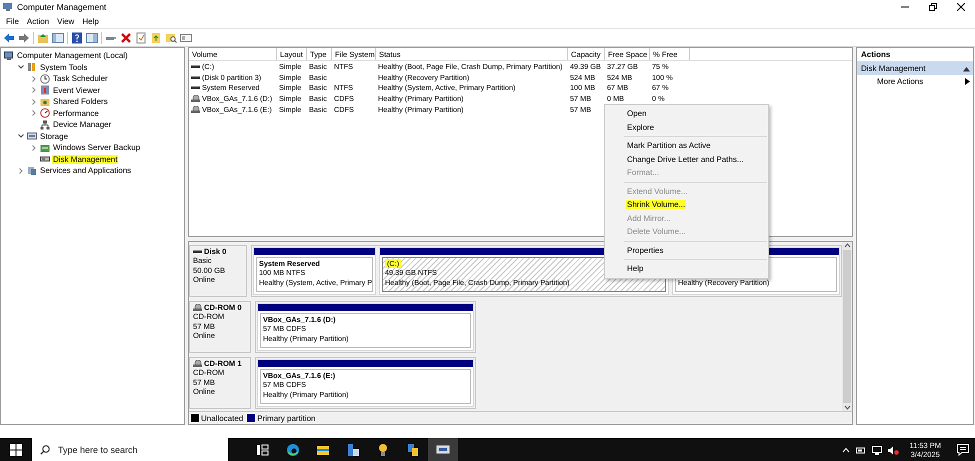 Image resolution: width=975 pixels, height=461 pixels. Describe the element at coordinates (24, 38) in the screenshot. I see `forward-arrow-icon` at that location.